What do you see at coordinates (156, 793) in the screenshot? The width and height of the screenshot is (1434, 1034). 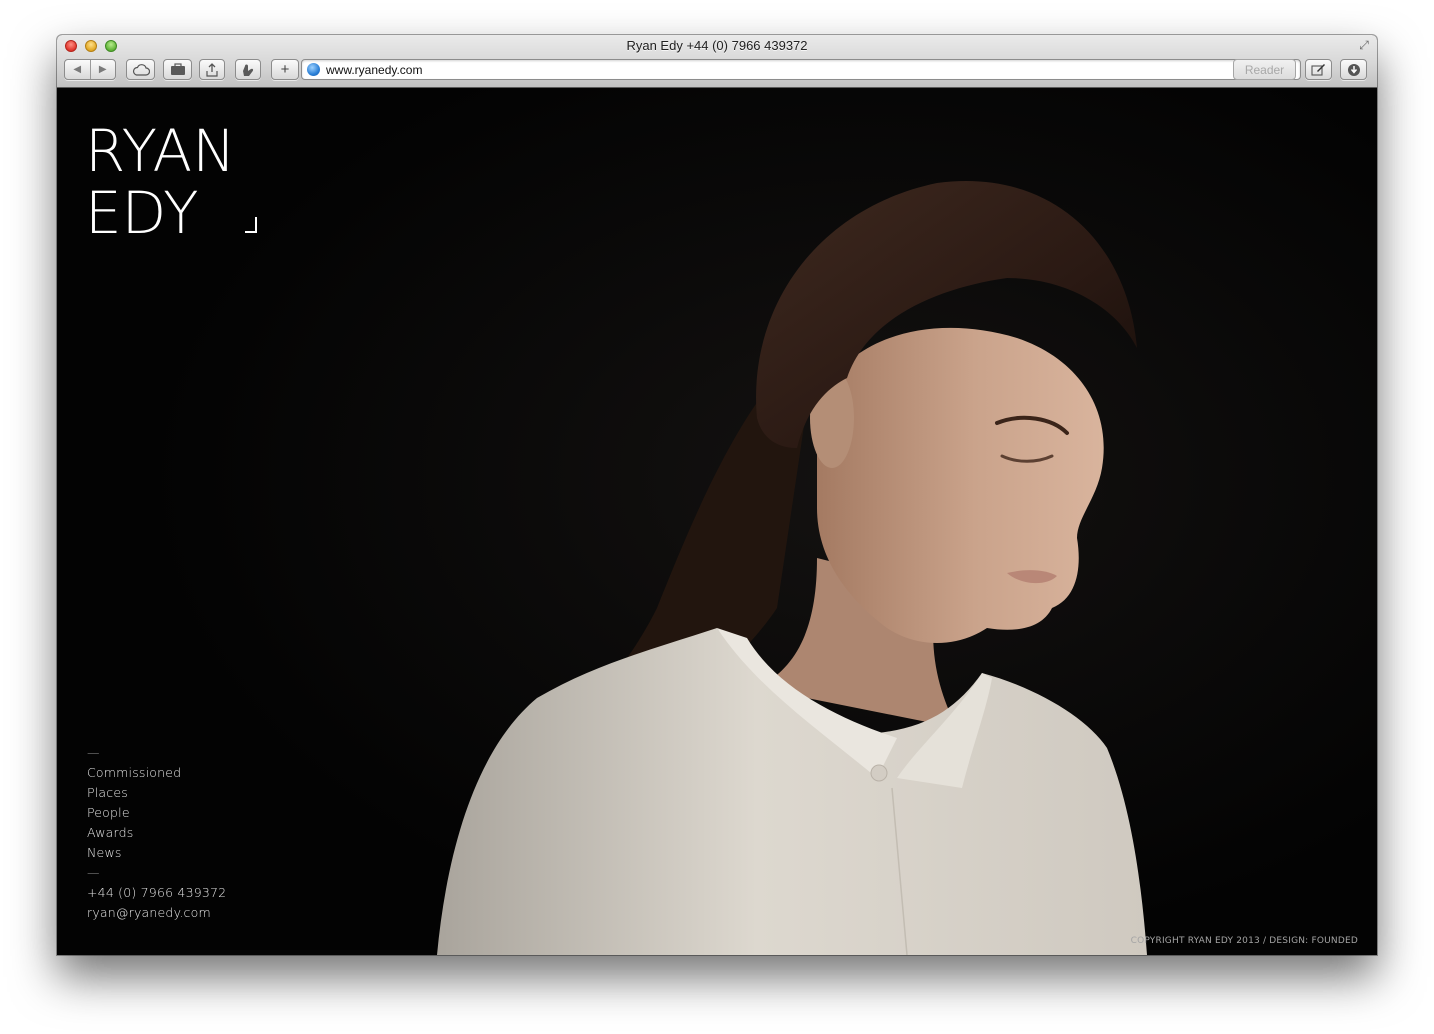 I see `nav-item-places: Places` at bounding box center [156, 793].